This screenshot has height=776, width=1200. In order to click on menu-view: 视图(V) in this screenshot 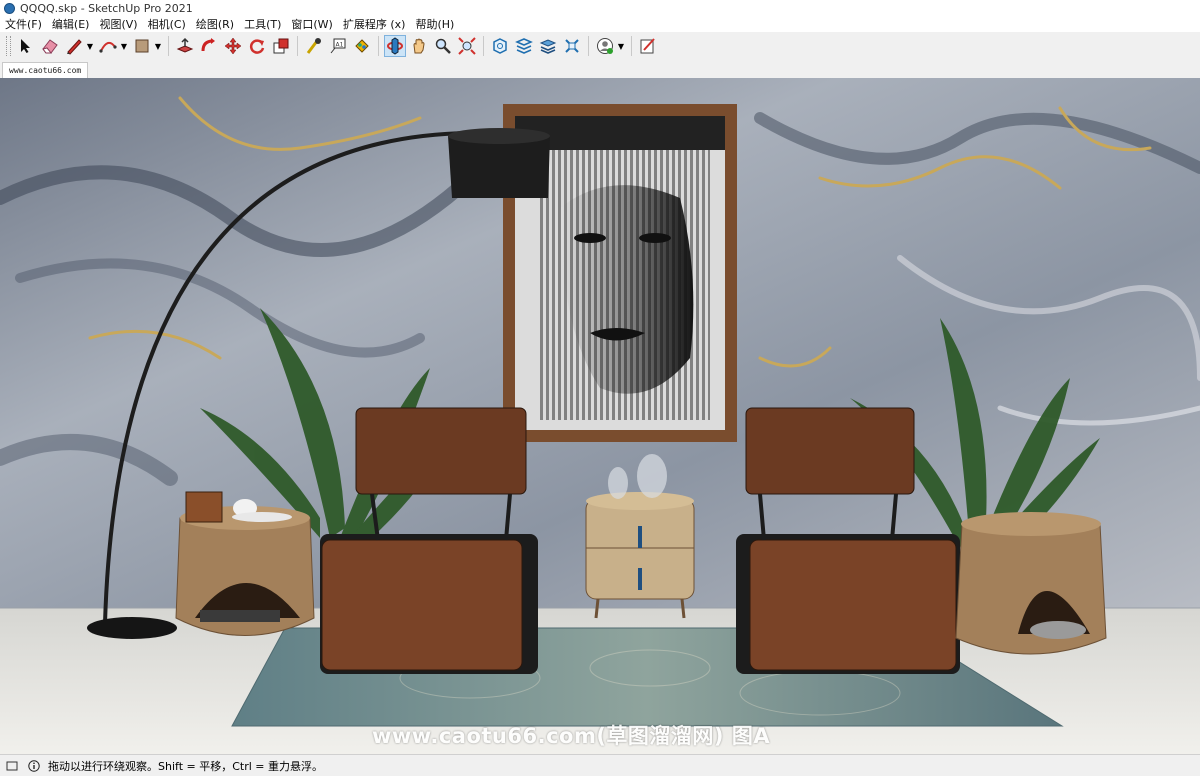, I will do `click(118, 24)`.